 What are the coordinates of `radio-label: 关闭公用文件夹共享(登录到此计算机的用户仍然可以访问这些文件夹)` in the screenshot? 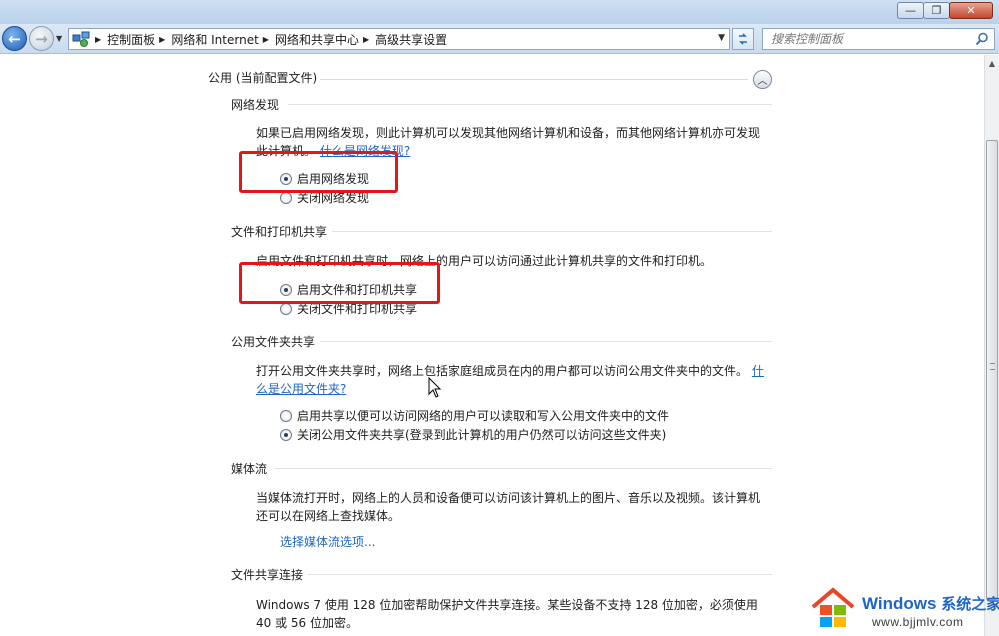 It's located at (482, 435).